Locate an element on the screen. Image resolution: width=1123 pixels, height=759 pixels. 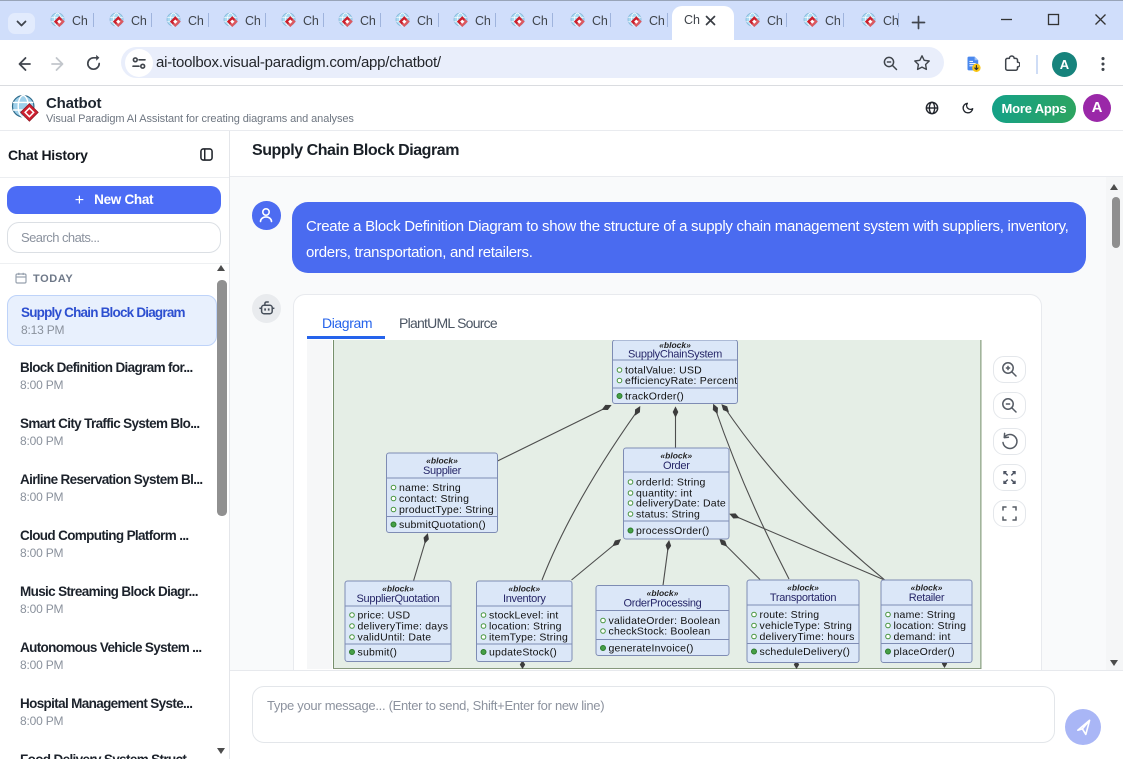
svg-text: itemType: String is located at coordinates (528, 638).